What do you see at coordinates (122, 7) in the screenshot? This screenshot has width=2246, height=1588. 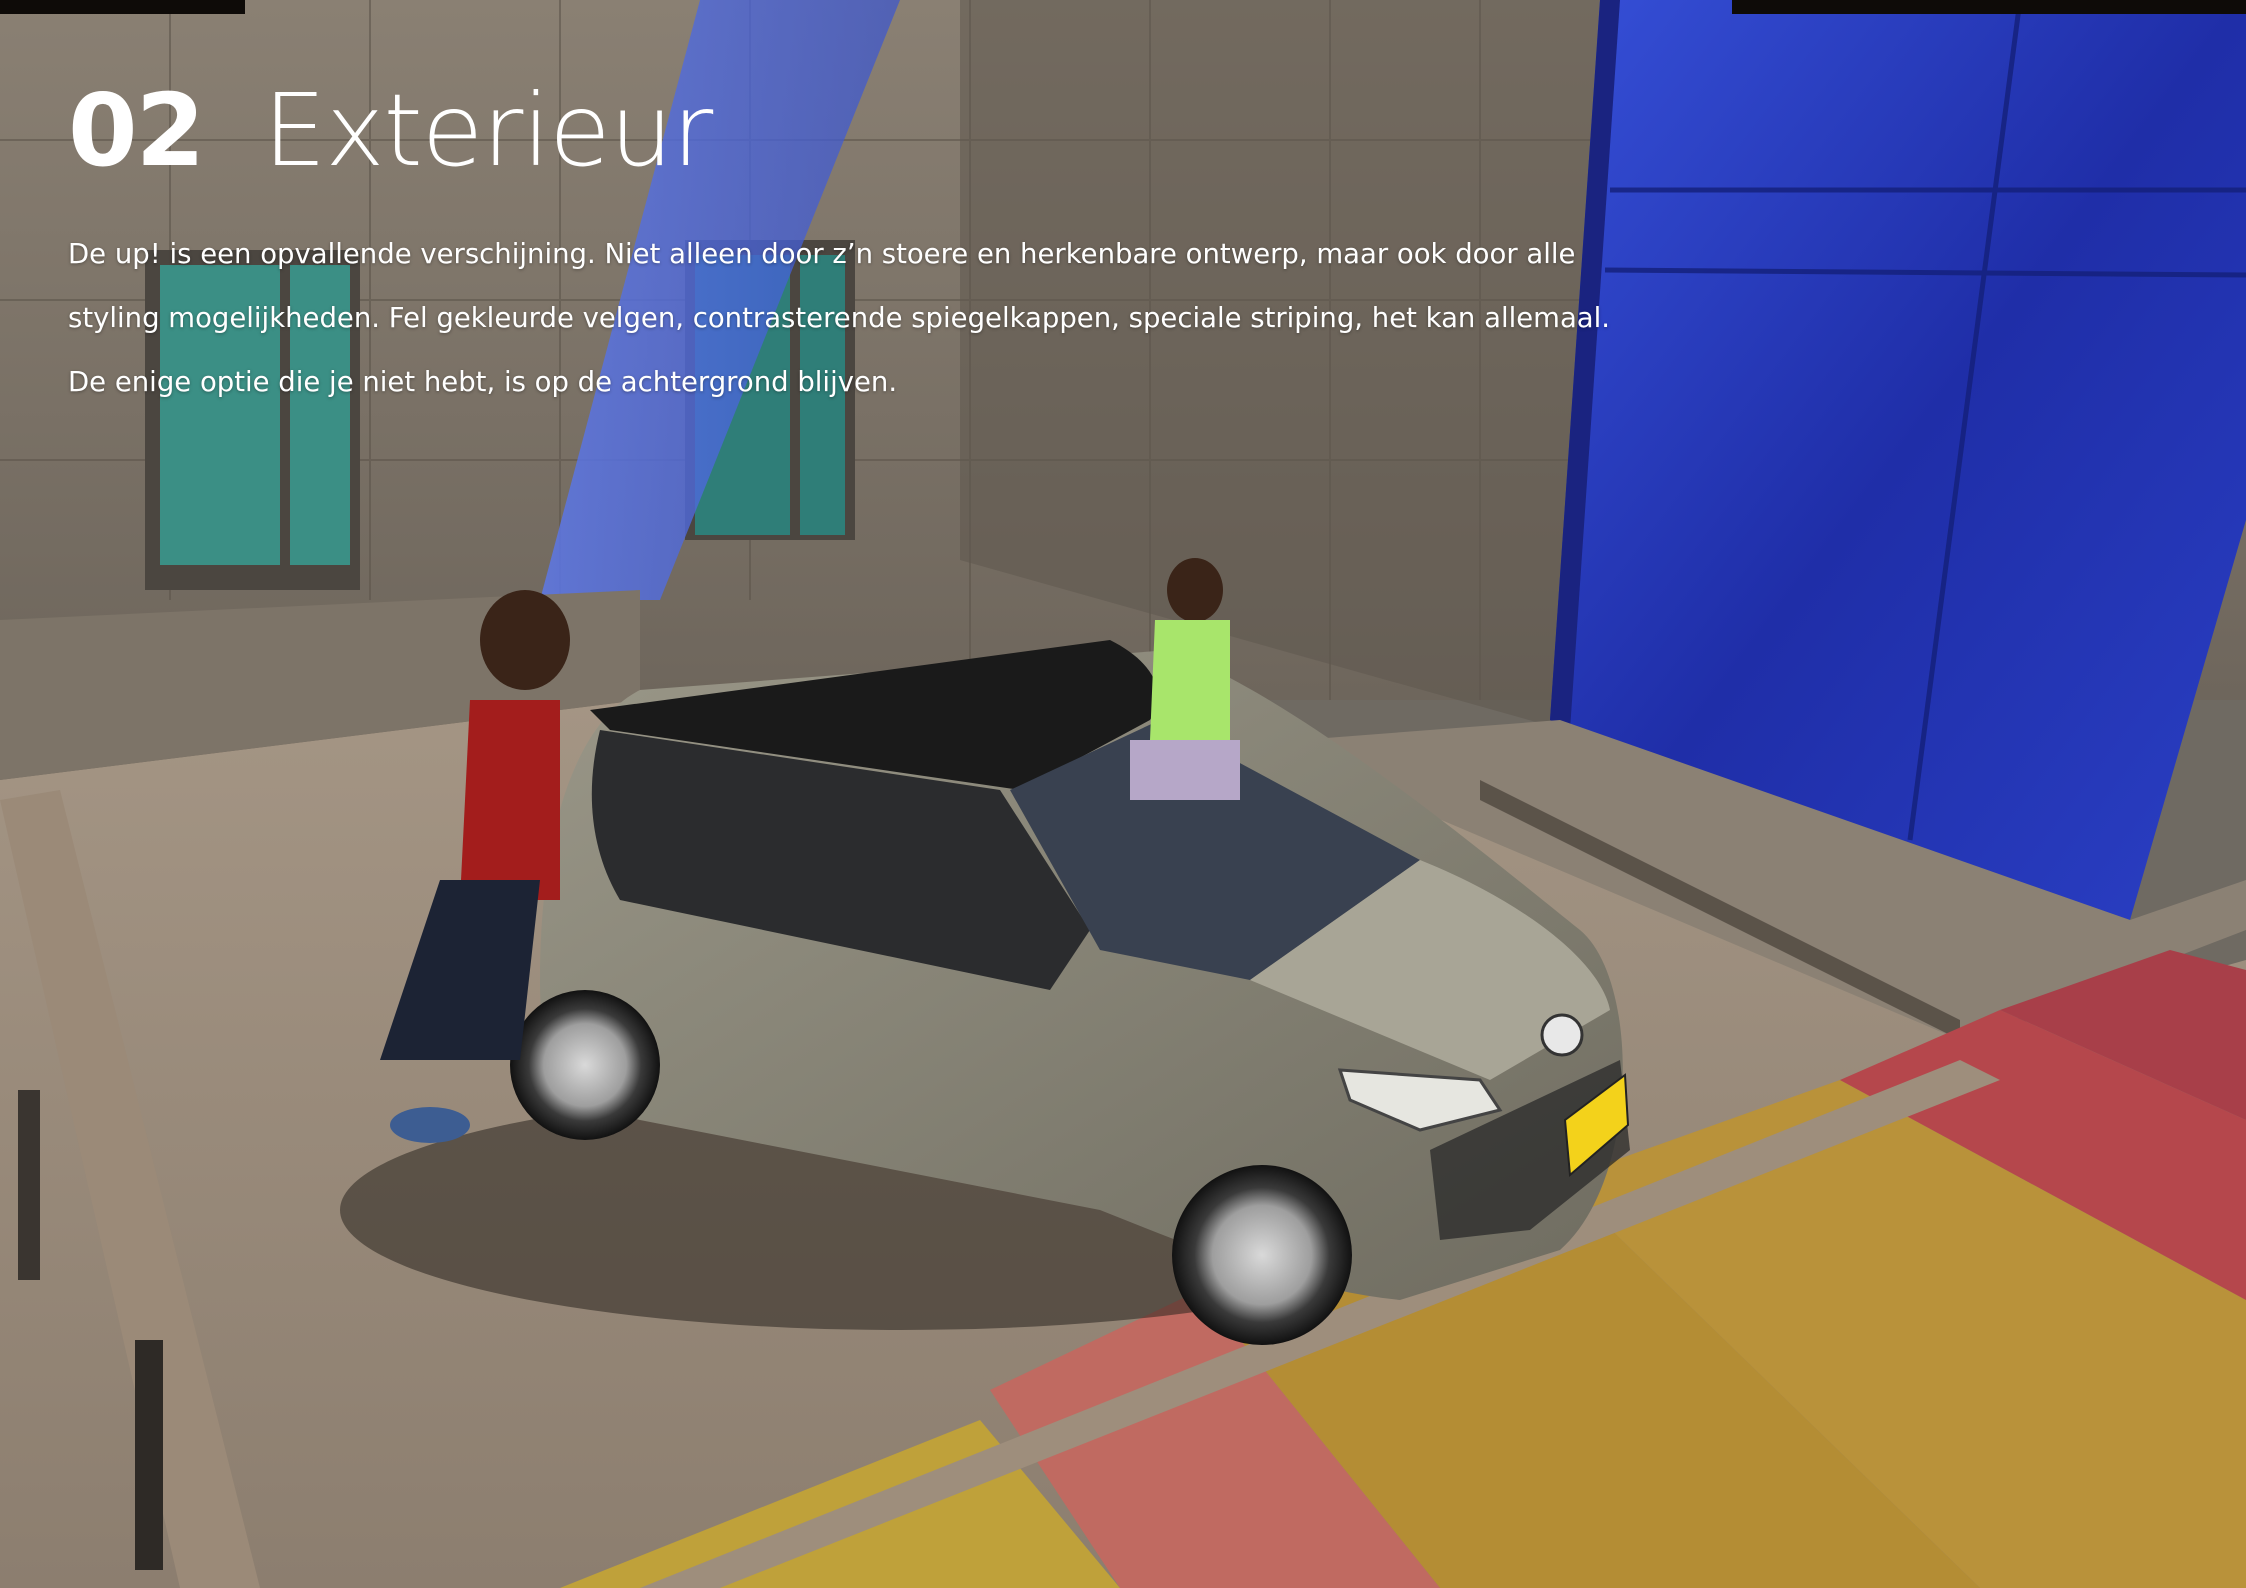 I see `top-bar-left` at bounding box center [122, 7].